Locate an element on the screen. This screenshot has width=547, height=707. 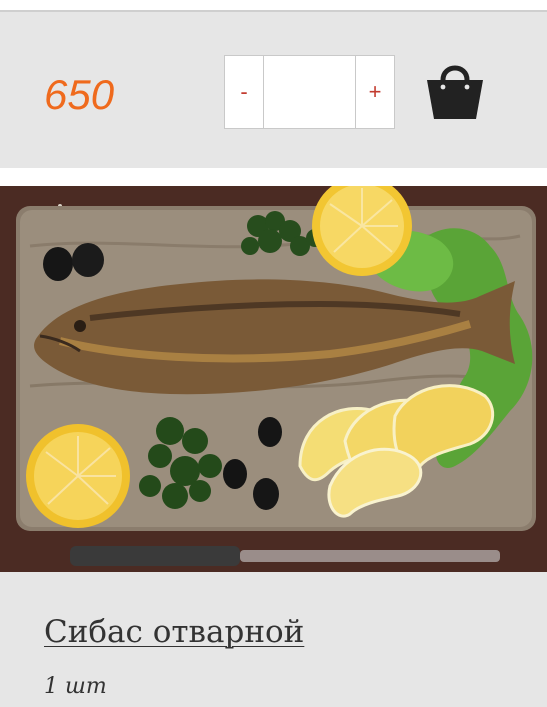
spacer is located at coordinates (273, 177).